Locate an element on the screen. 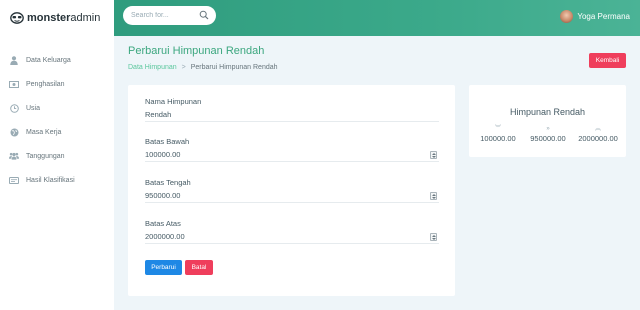  sidebar-item-penghasilan: Penghasilan is located at coordinates (57, 84).